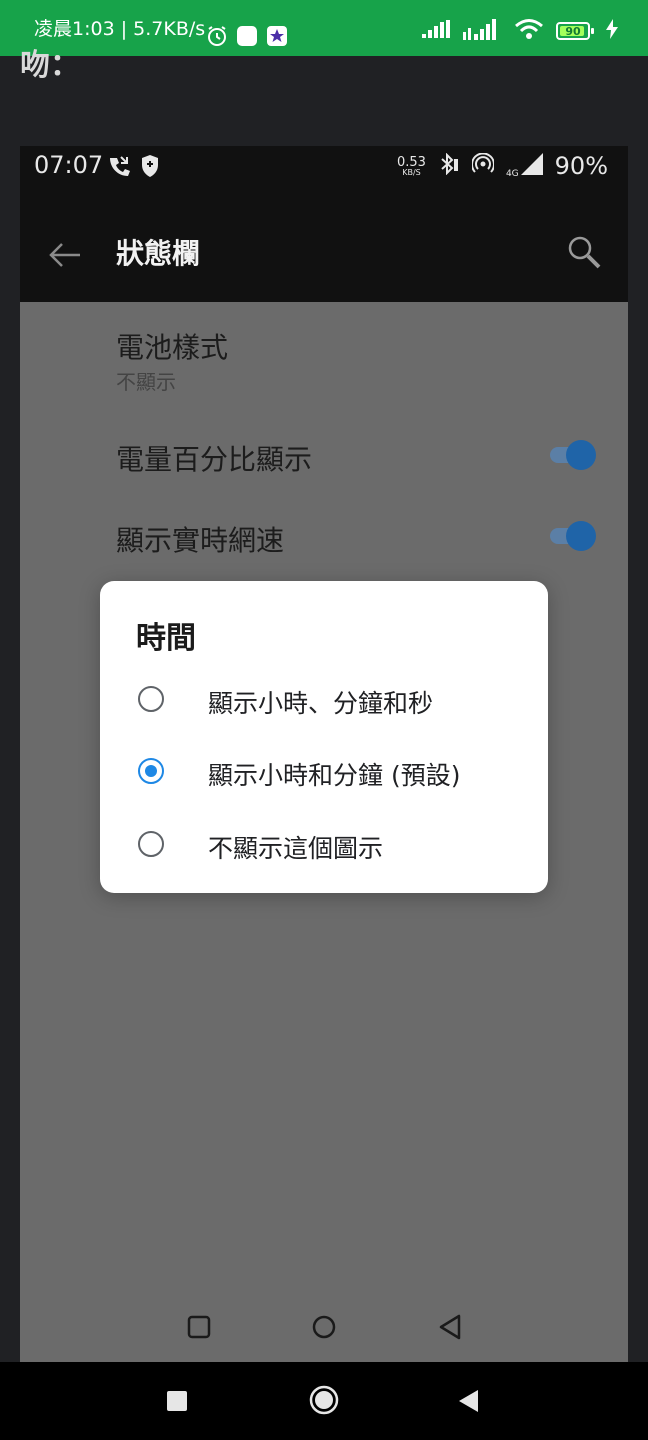  I want to click on time-format-dialog: 時間 顯示小時、分鐘和秒 顯示小時和分鐘 (預設) 不顯示這個圖示, so click(324, 737).